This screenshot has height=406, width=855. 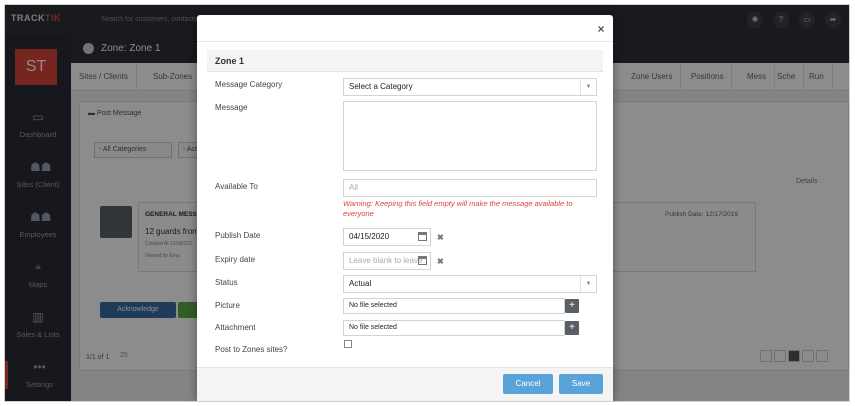 What do you see at coordinates (601, 29) in the screenshot?
I see `close-icon: ×` at bounding box center [601, 29].